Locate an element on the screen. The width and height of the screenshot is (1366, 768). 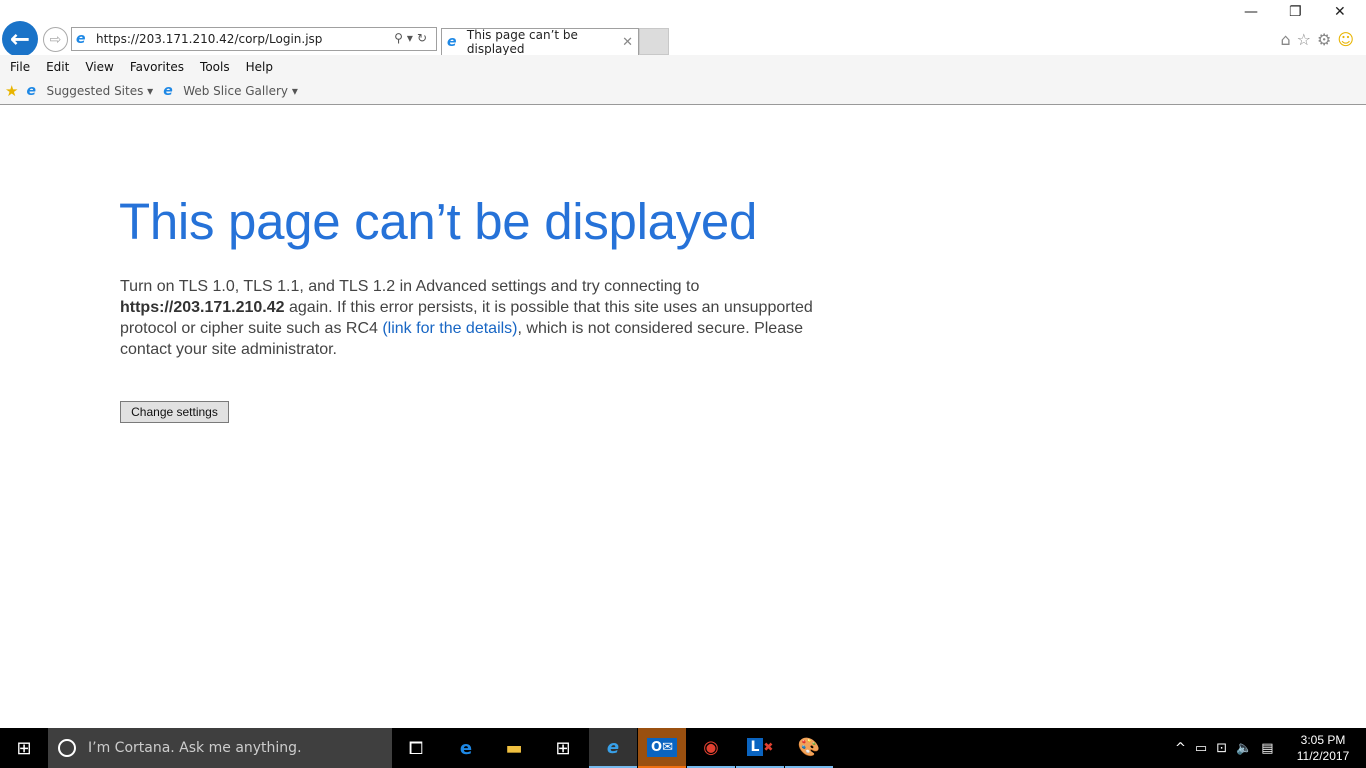
menu-tools: Tools is located at coordinates (215, 67).